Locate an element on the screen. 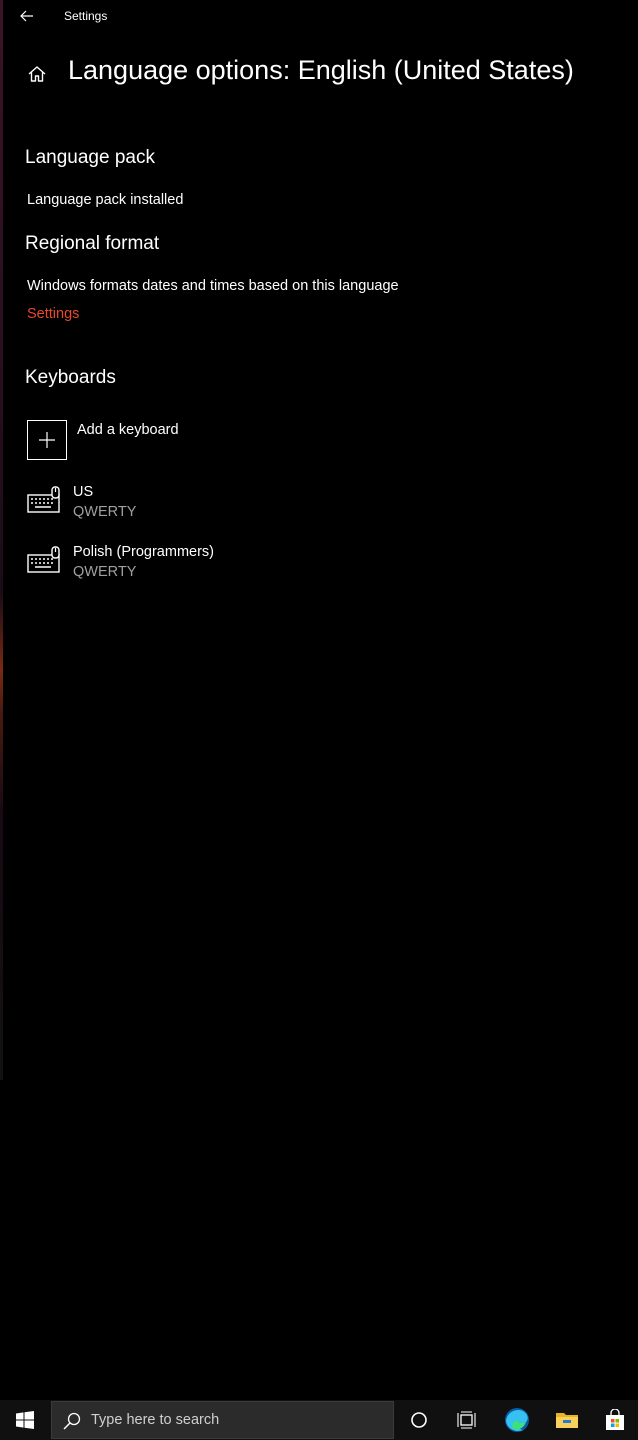 This screenshot has height=1440, width=638. home-button is located at coordinates (37, 74).